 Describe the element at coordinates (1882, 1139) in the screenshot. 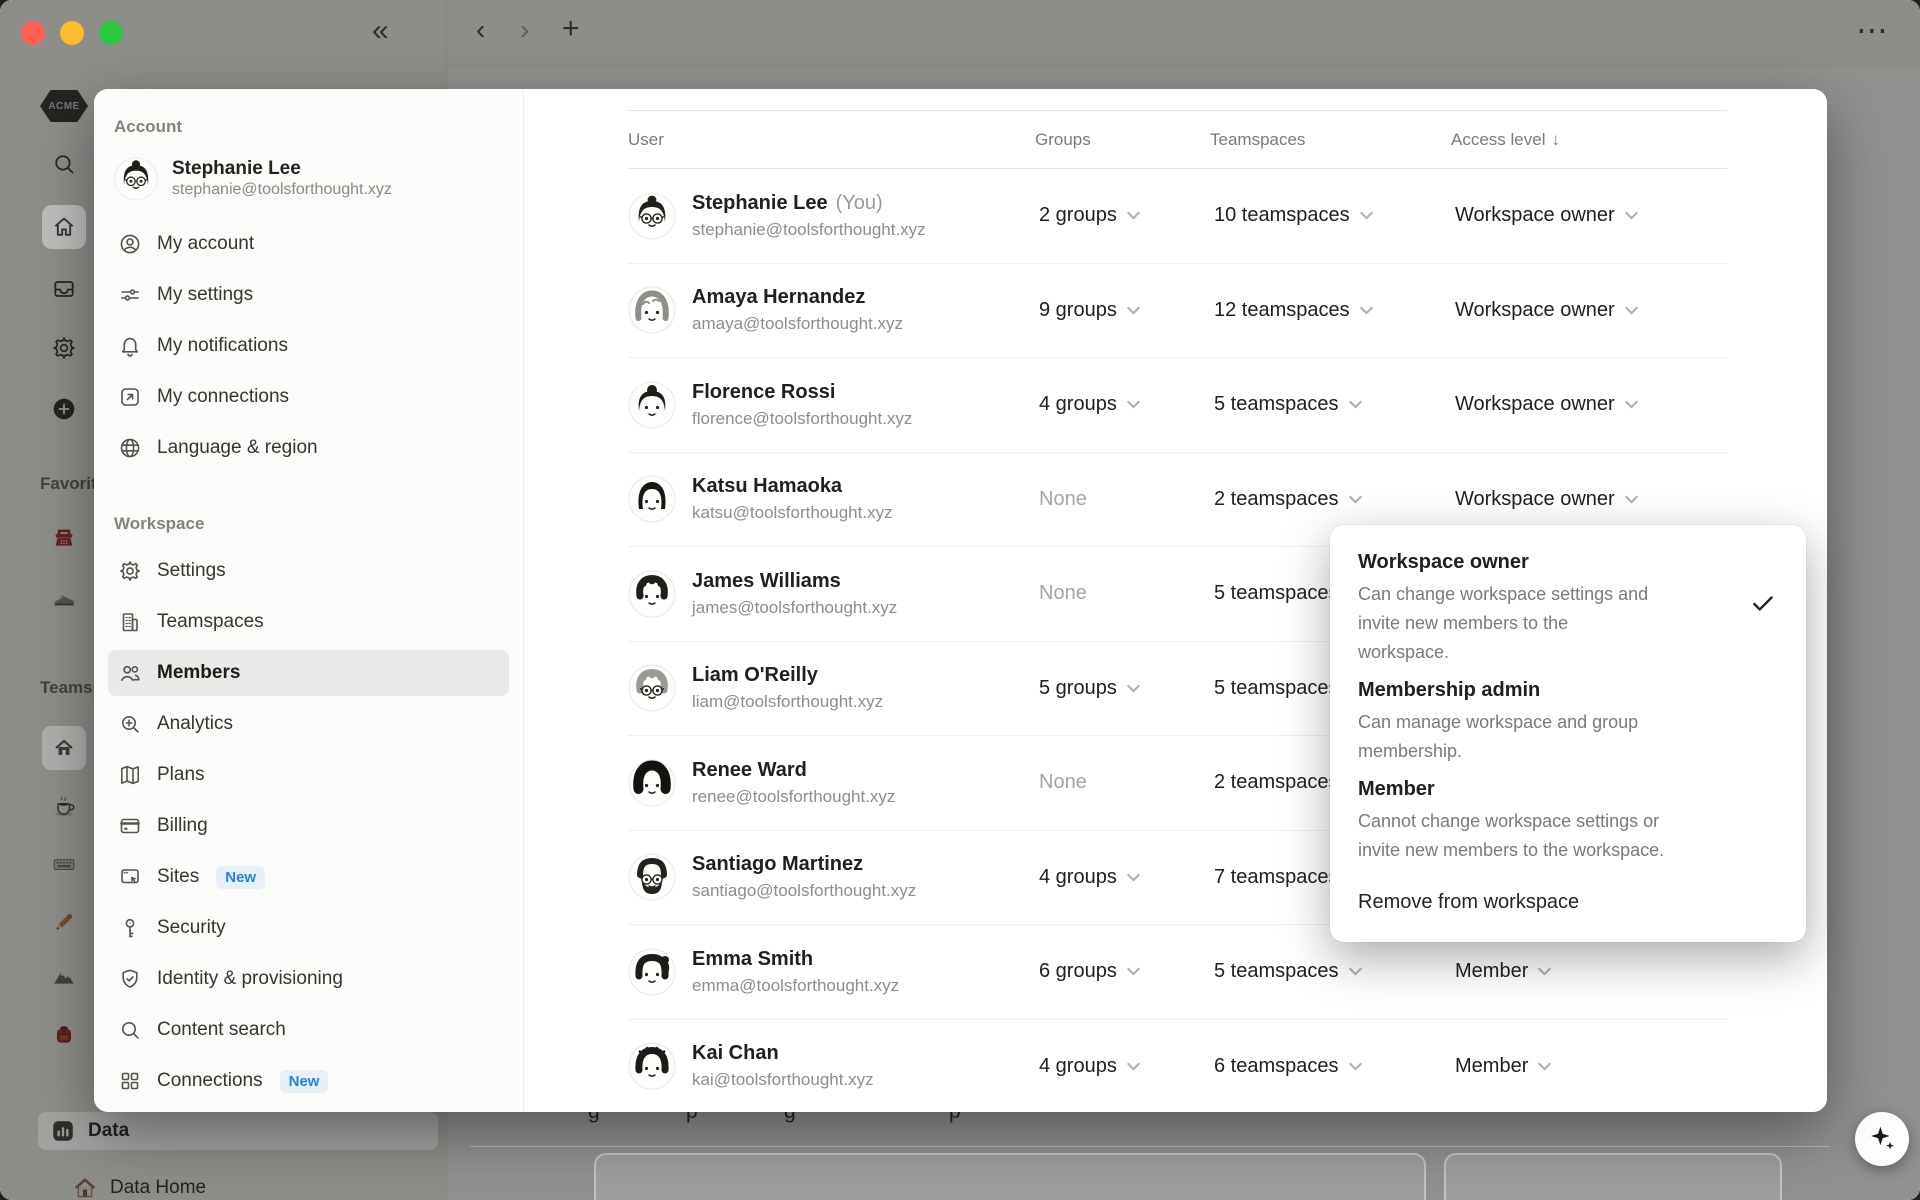

I see `ai-sparkle-button` at that location.